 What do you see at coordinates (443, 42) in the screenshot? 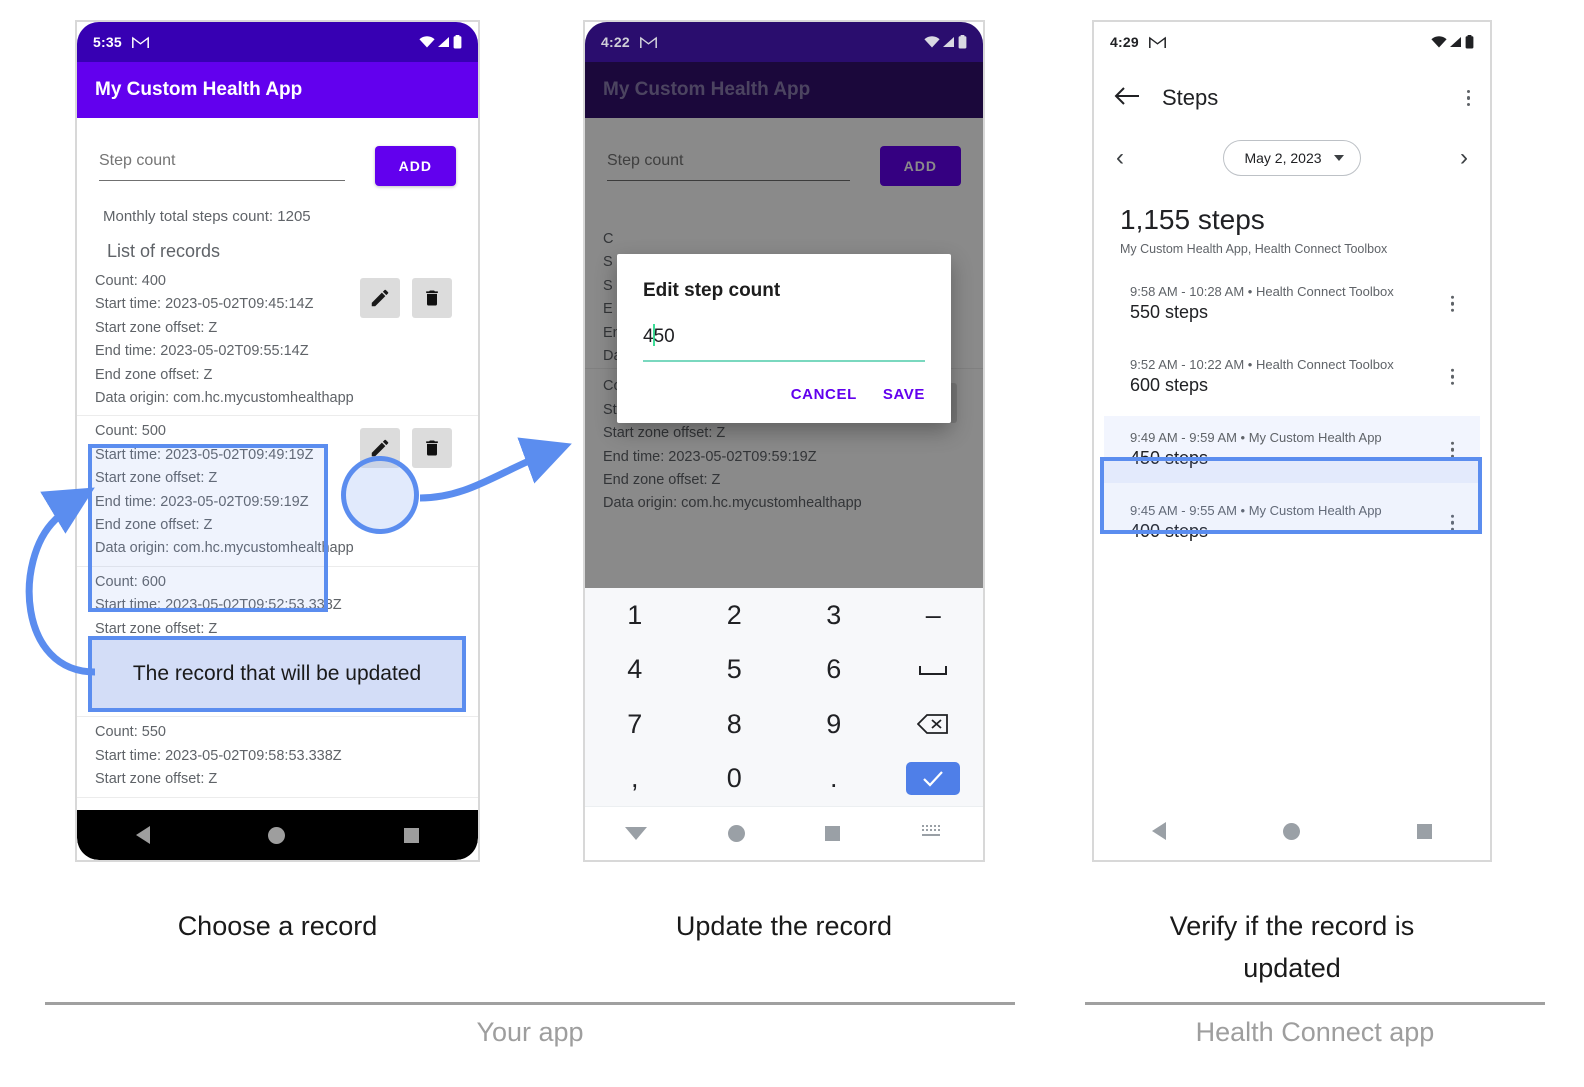
I see `signal-icon` at bounding box center [443, 42].